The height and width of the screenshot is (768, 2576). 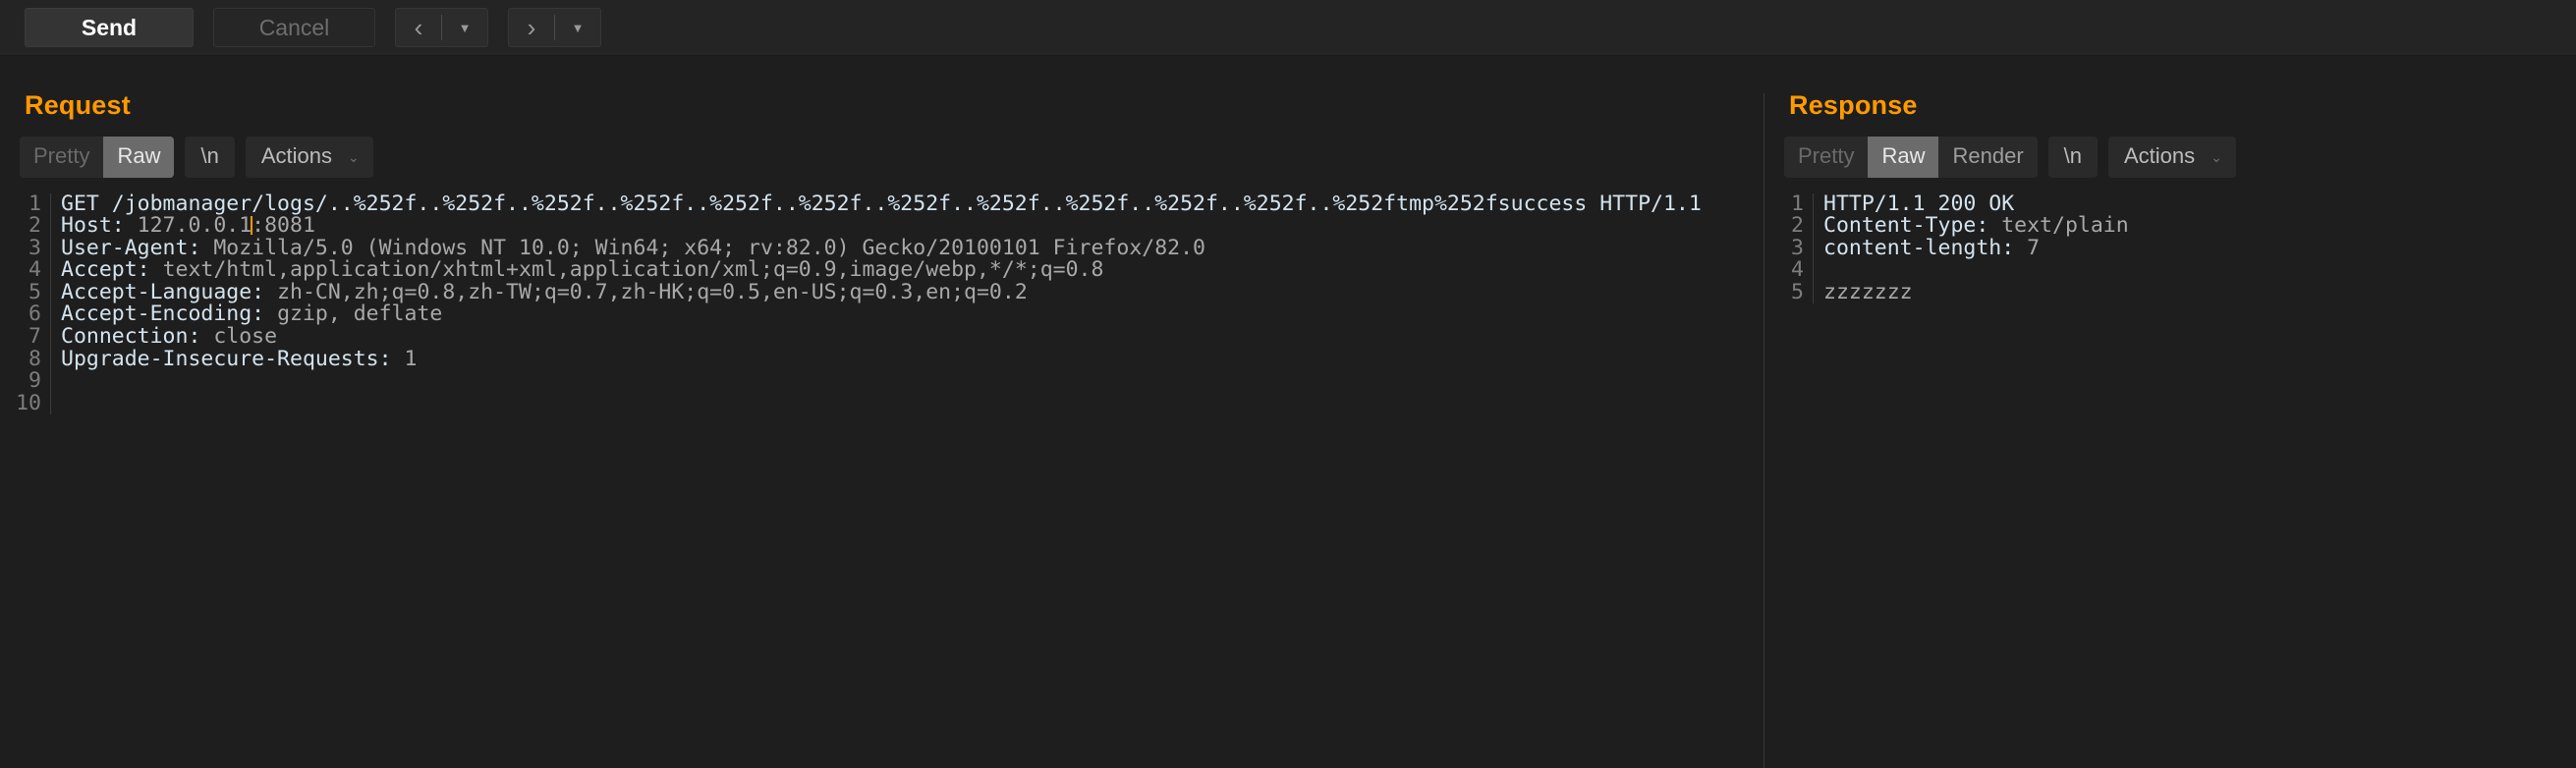 What do you see at coordinates (2160, 156) in the screenshot?
I see `response-actions-label: Actions` at bounding box center [2160, 156].